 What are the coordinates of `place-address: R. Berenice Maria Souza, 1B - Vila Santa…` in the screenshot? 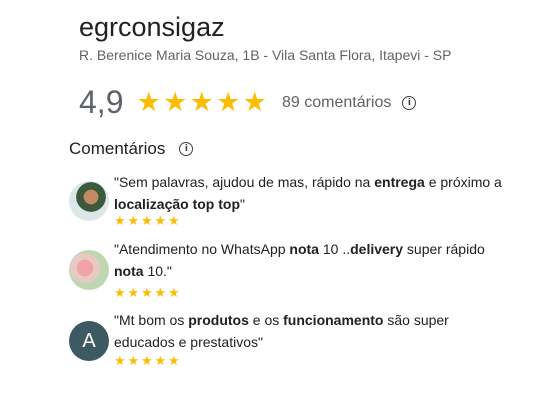 It's located at (265, 55).